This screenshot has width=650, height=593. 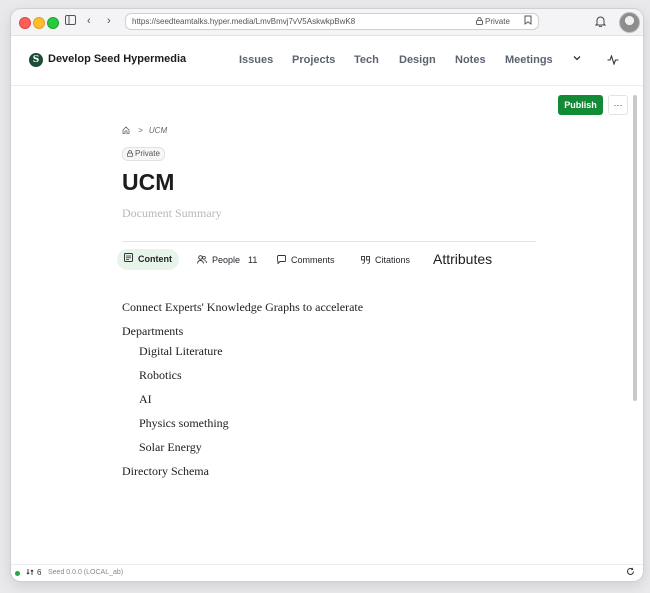 What do you see at coordinates (618, 105) in the screenshot?
I see `more-options-button: ···` at bounding box center [618, 105].